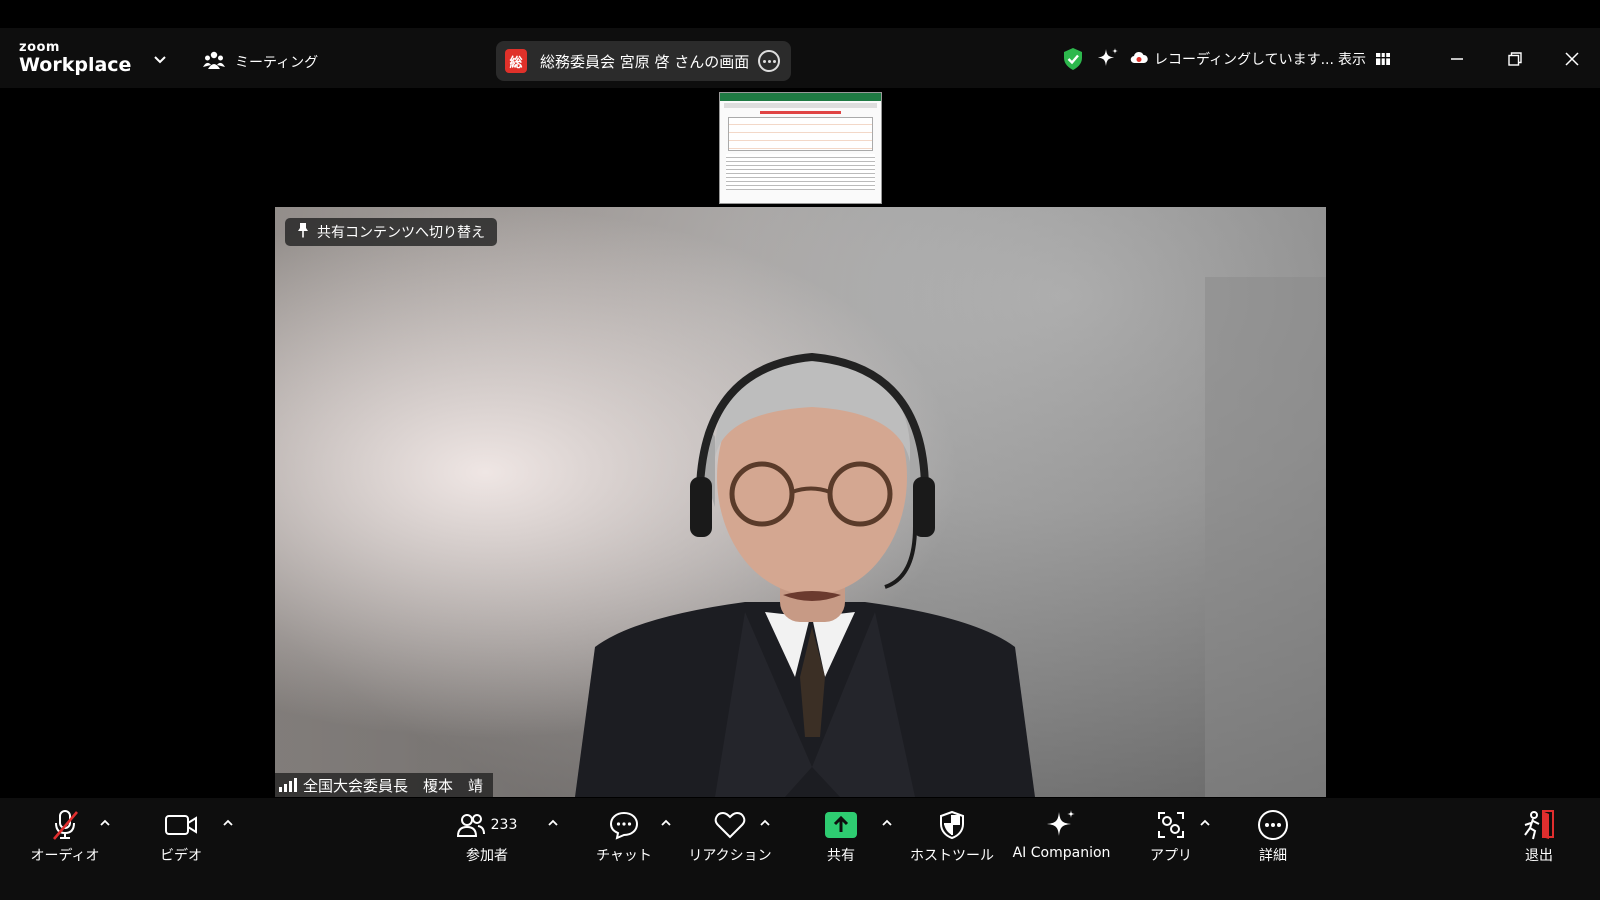 The image size is (1600, 900). What do you see at coordinates (214, 62) in the screenshot?
I see `people-group-icon` at bounding box center [214, 62].